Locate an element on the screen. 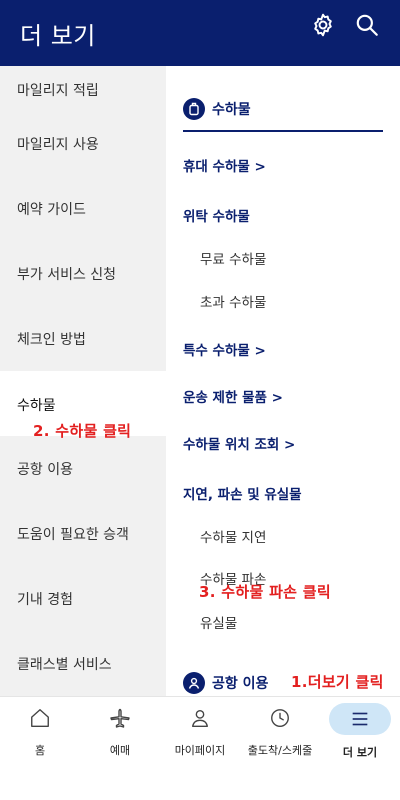 Image resolution: width=400 pixels, height=800 pixels. sidebar-item-airport: 공항 이용 is located at coordinates (83, 468).